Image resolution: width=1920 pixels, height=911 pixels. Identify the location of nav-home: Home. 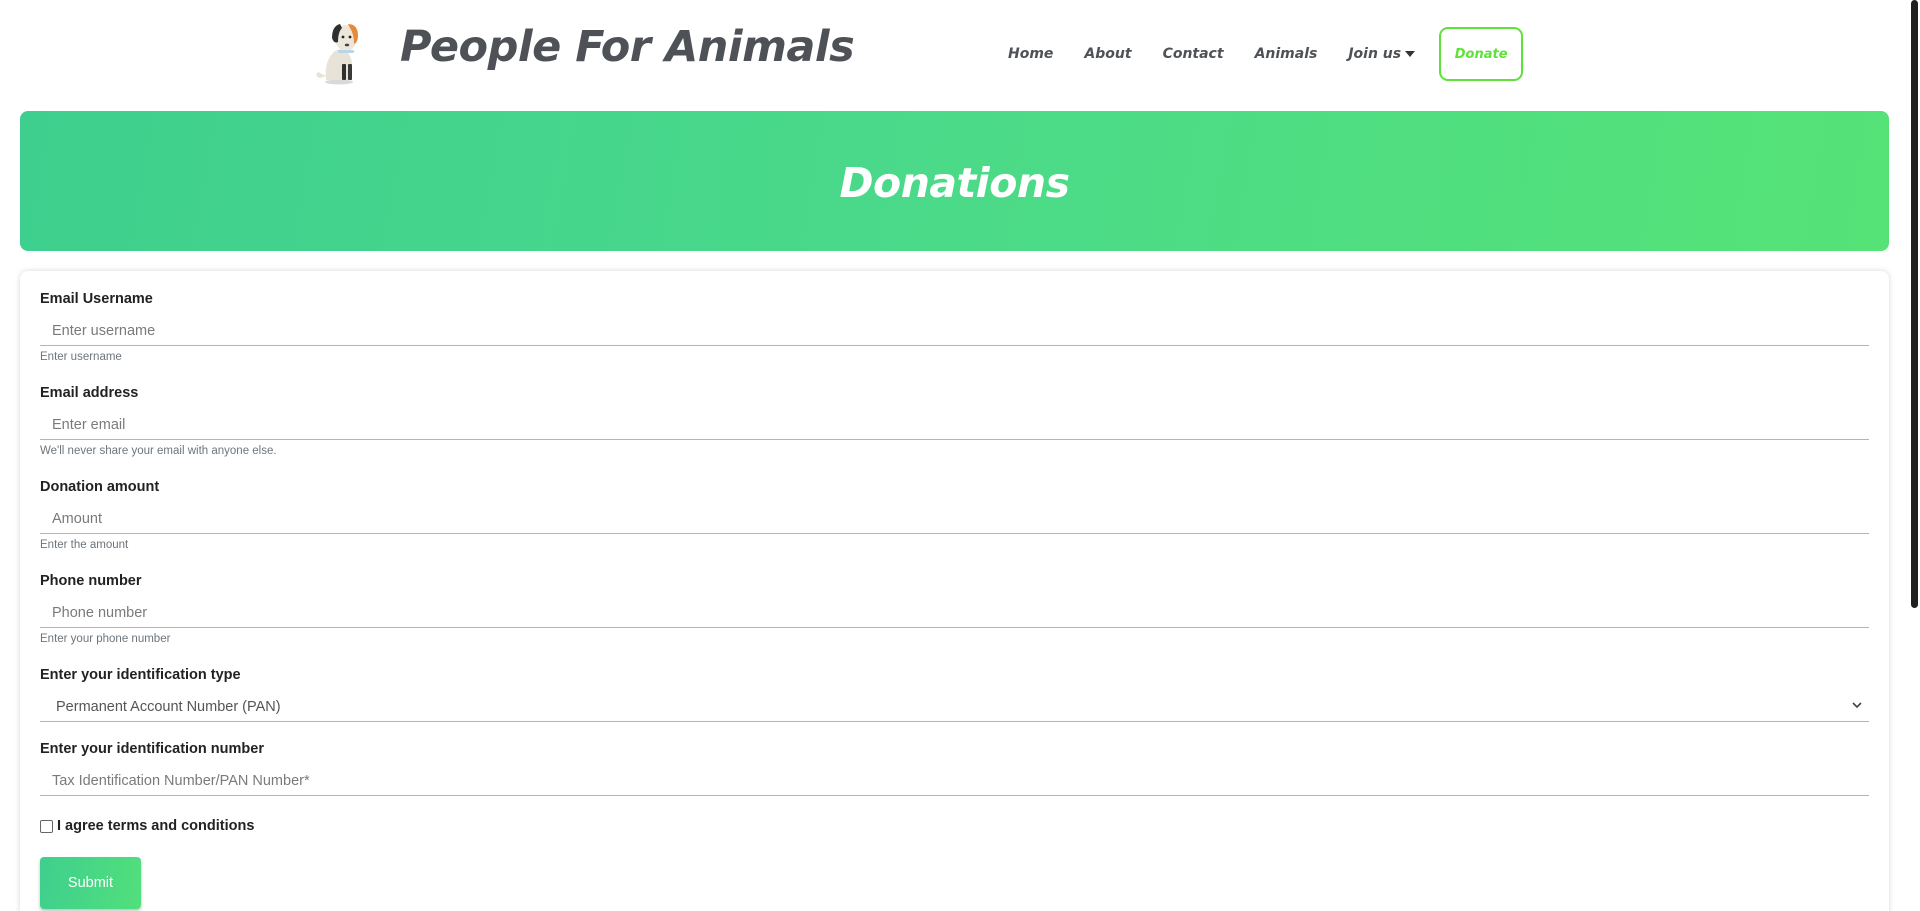
(1030, 54).